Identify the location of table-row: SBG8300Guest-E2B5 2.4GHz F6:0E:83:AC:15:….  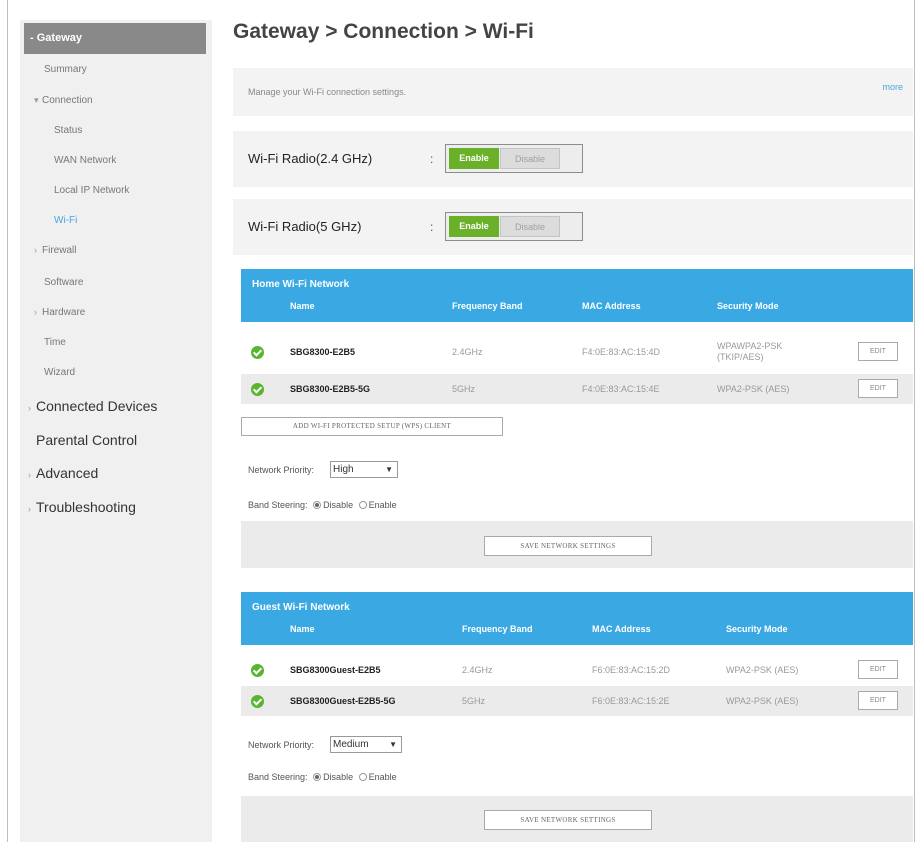
(577, 670).